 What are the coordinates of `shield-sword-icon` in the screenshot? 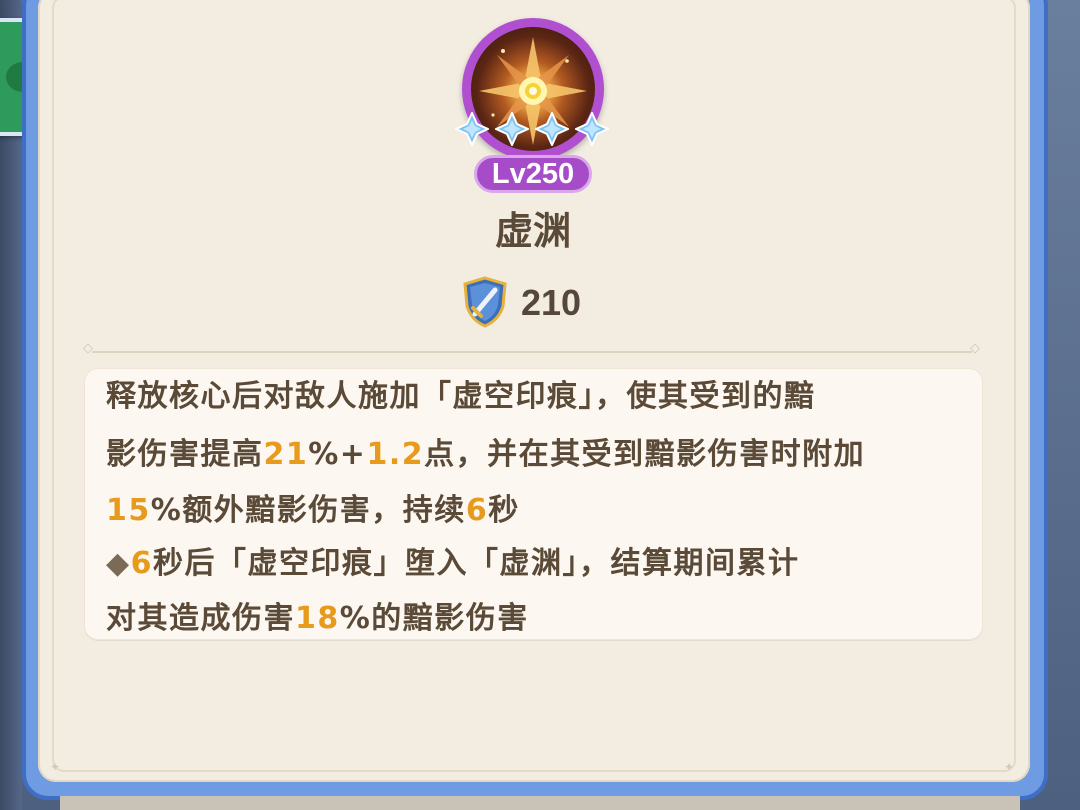 It's located at (485, 302).